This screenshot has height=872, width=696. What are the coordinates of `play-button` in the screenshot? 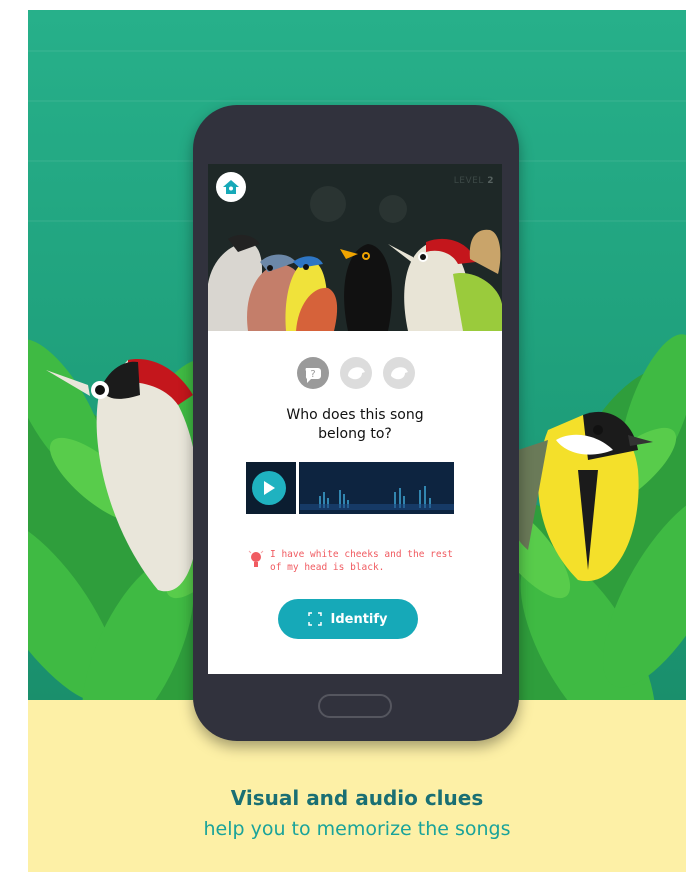 It's located at (269, 488).